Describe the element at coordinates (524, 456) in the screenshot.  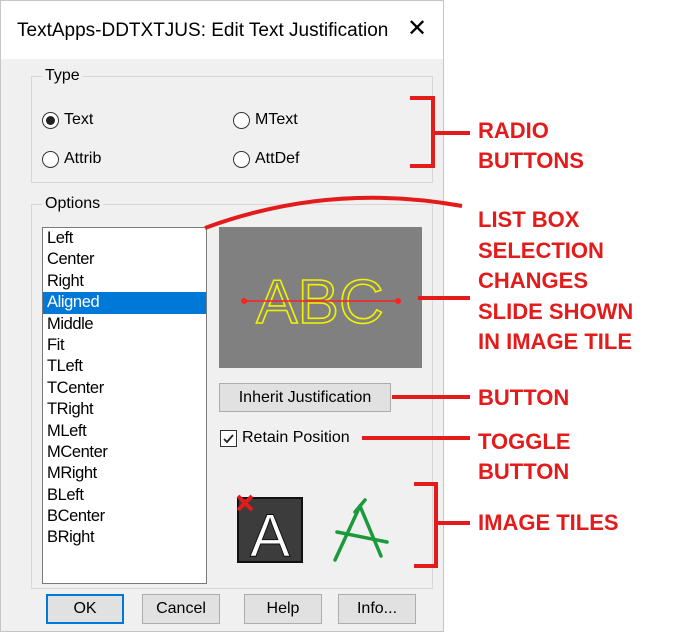
I see `annotation-toggle-button: TOGGLE BUTTON` at that location.